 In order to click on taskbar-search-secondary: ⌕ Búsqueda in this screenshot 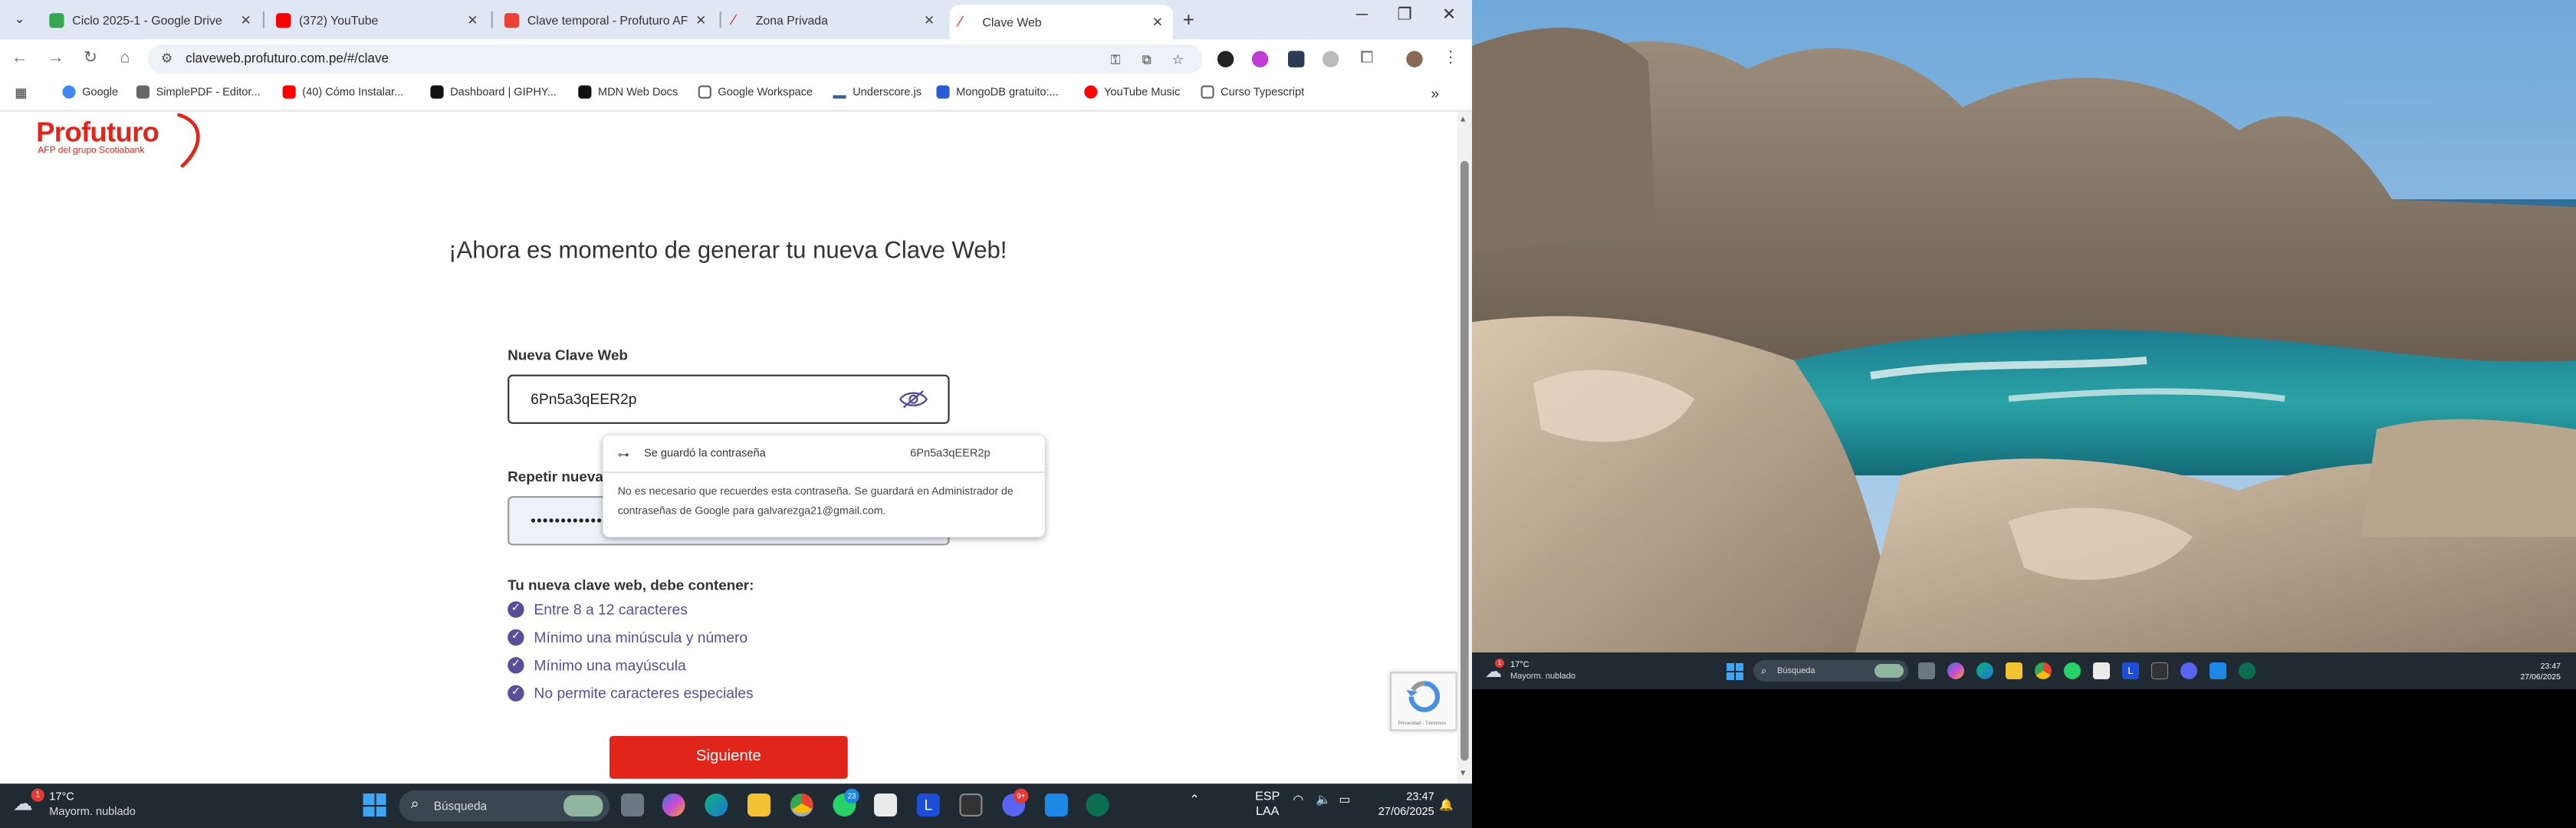, I will do `click(1831, 671)`.